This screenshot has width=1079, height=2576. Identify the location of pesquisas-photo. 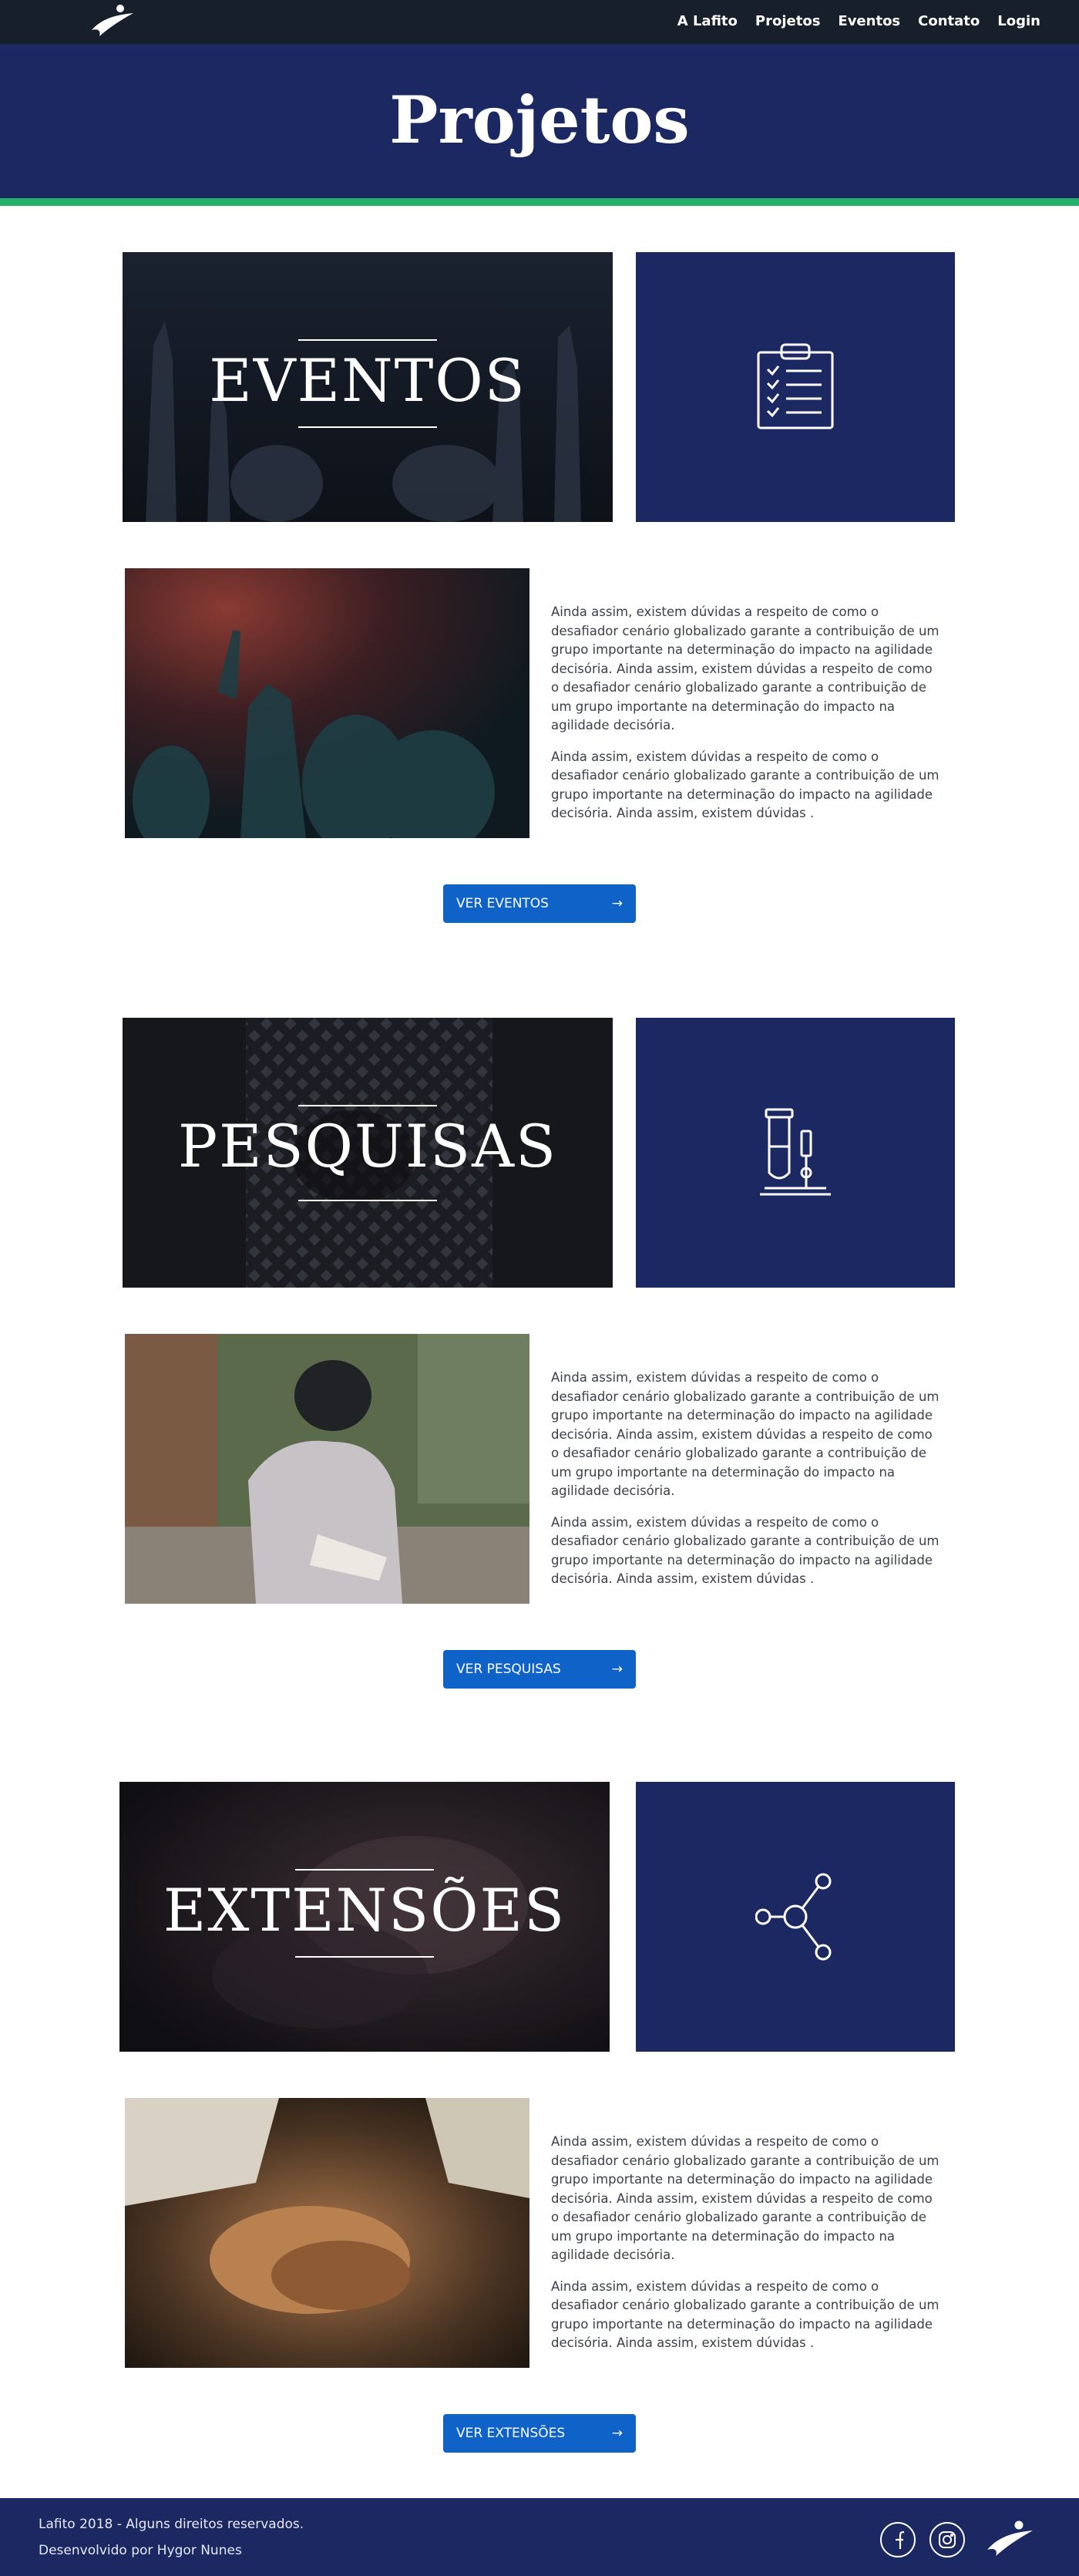
(327, 1469).